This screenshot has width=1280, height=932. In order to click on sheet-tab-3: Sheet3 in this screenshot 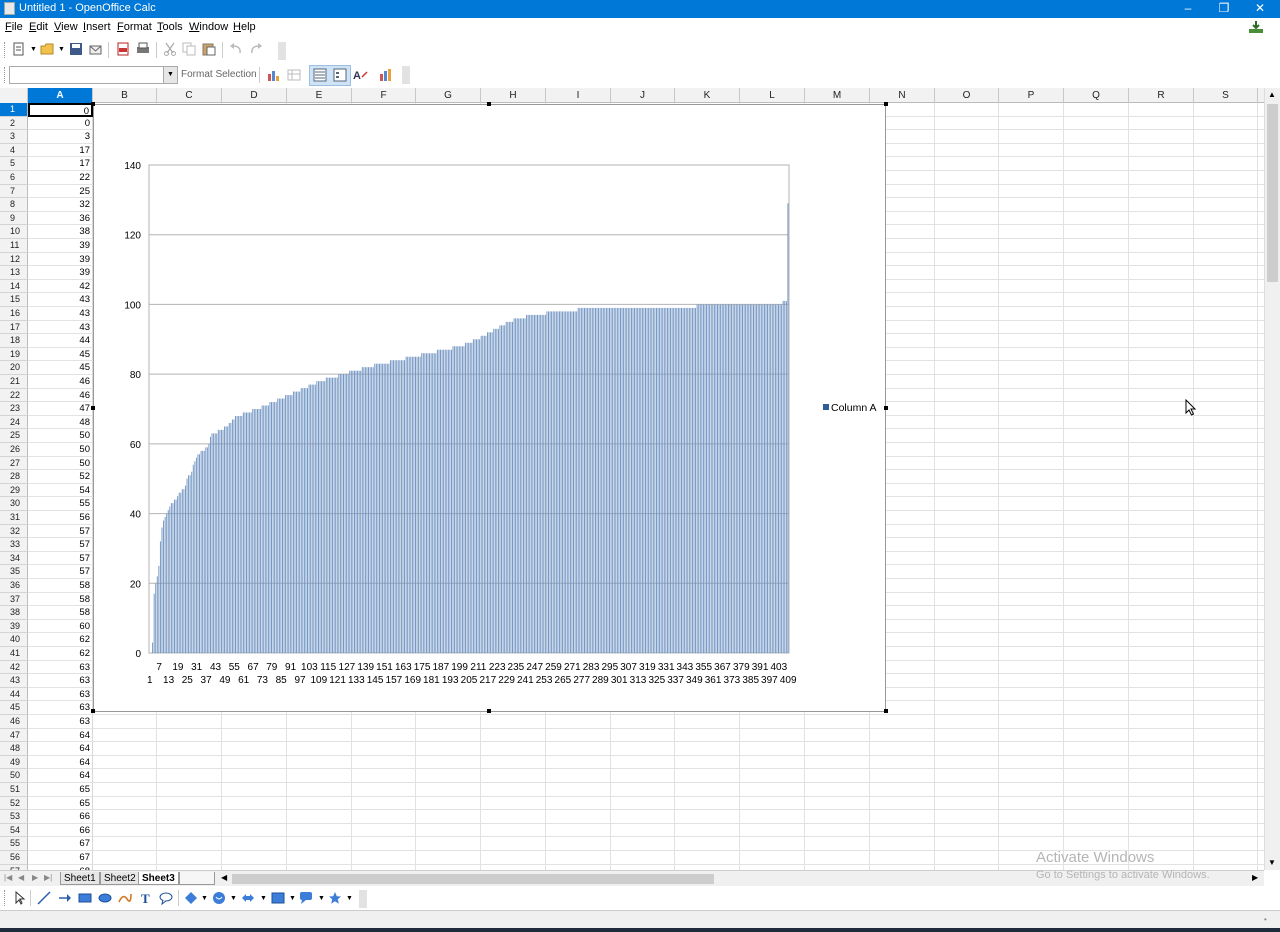, I will do `click(158, 878)`.